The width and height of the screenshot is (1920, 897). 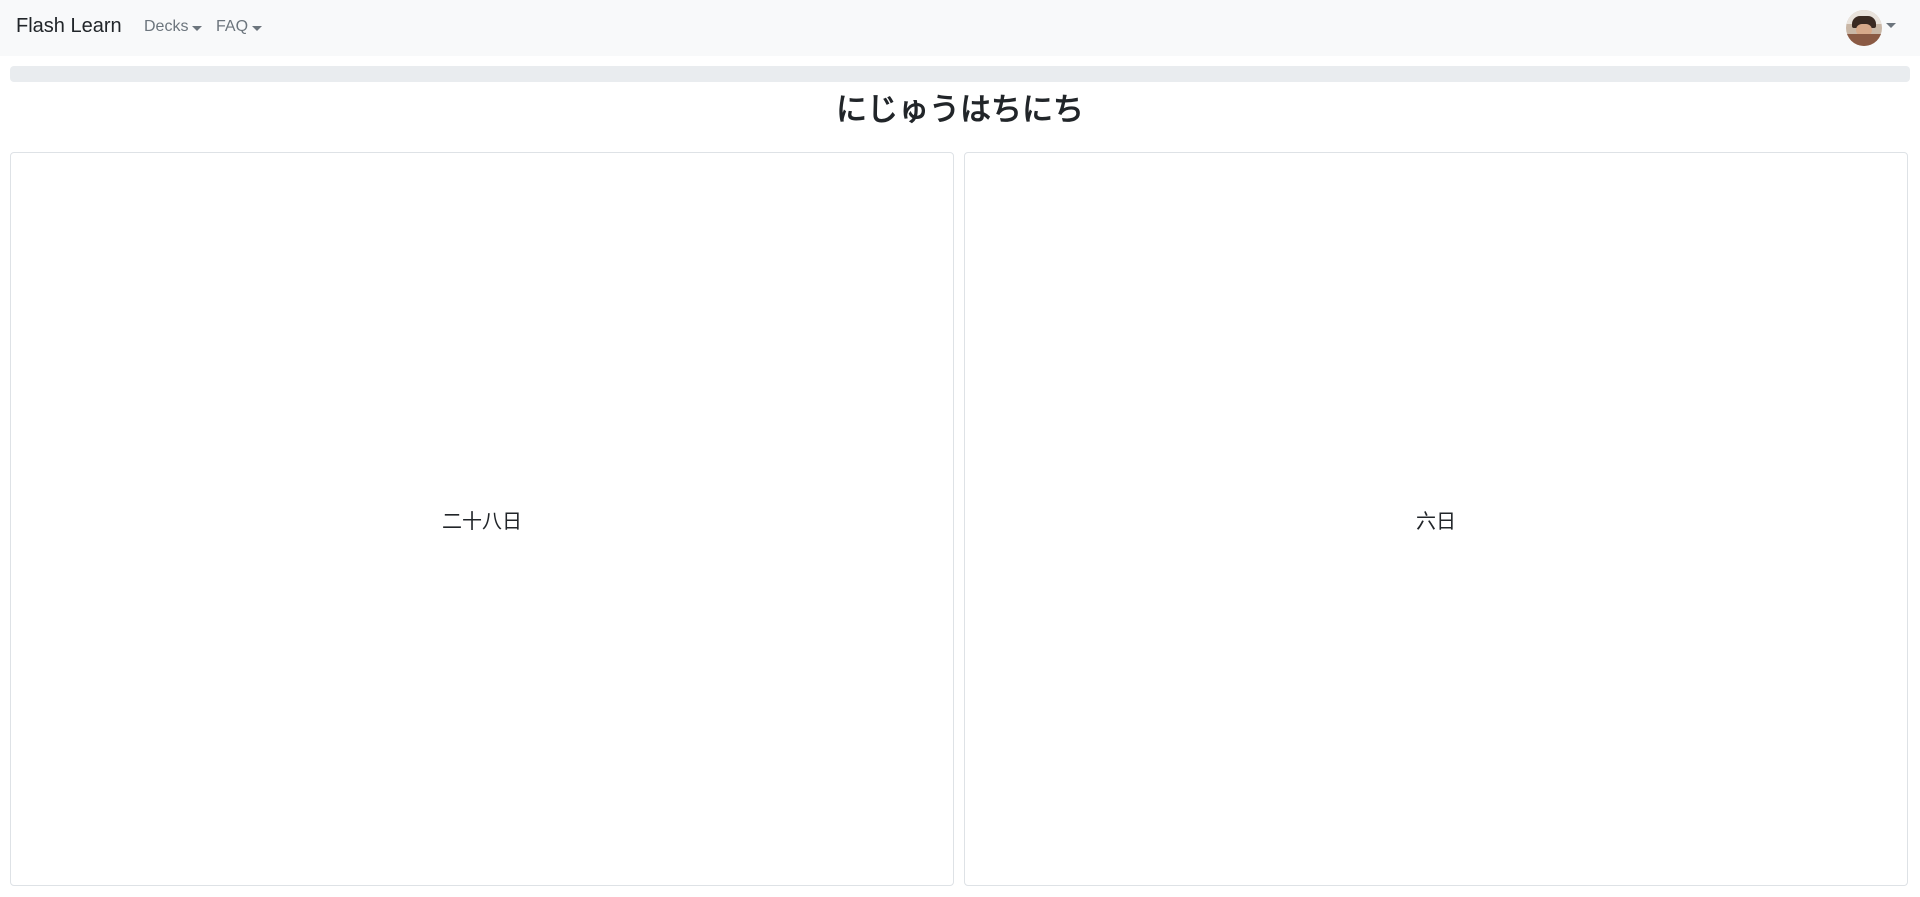 I want to click on decks-dropdown: Decks, so click(x=173, y=27).